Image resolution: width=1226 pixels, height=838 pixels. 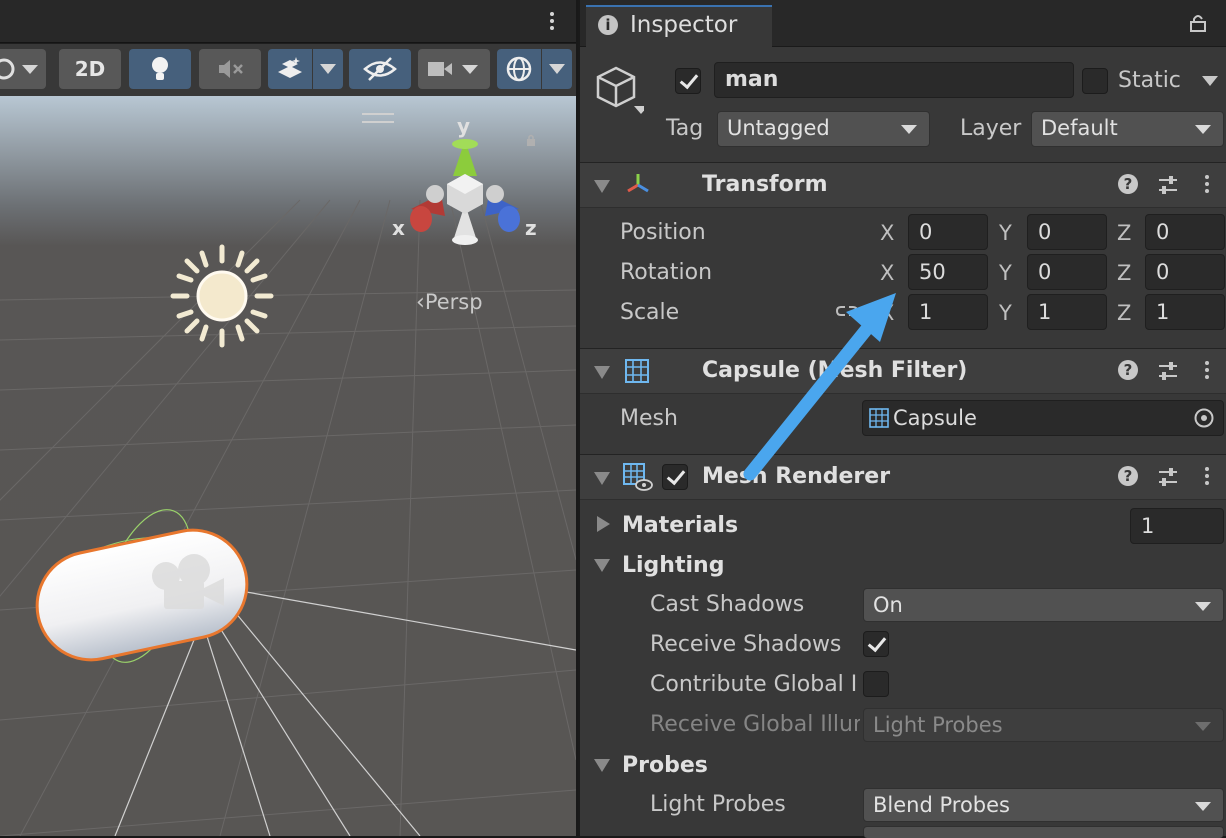 What do you see at coordinates (1185, 312) in the screenshot?
I see `scale-z-field: 1` at bounding box center [1185, 312].